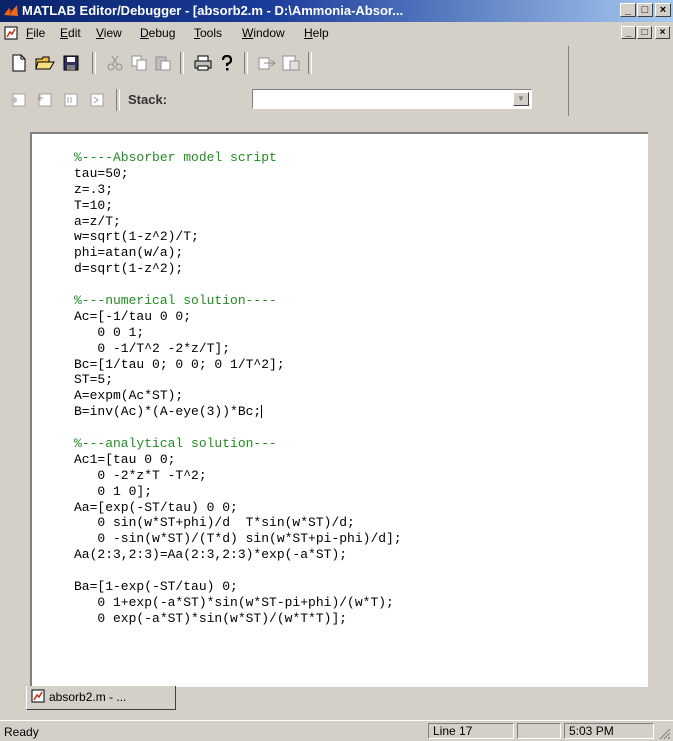 This screenshot has height=741, width=673. What do you see at coordinates (645, 10) in the screenshot?
I see `maximize-button: □` at bounding box center [645, 10].